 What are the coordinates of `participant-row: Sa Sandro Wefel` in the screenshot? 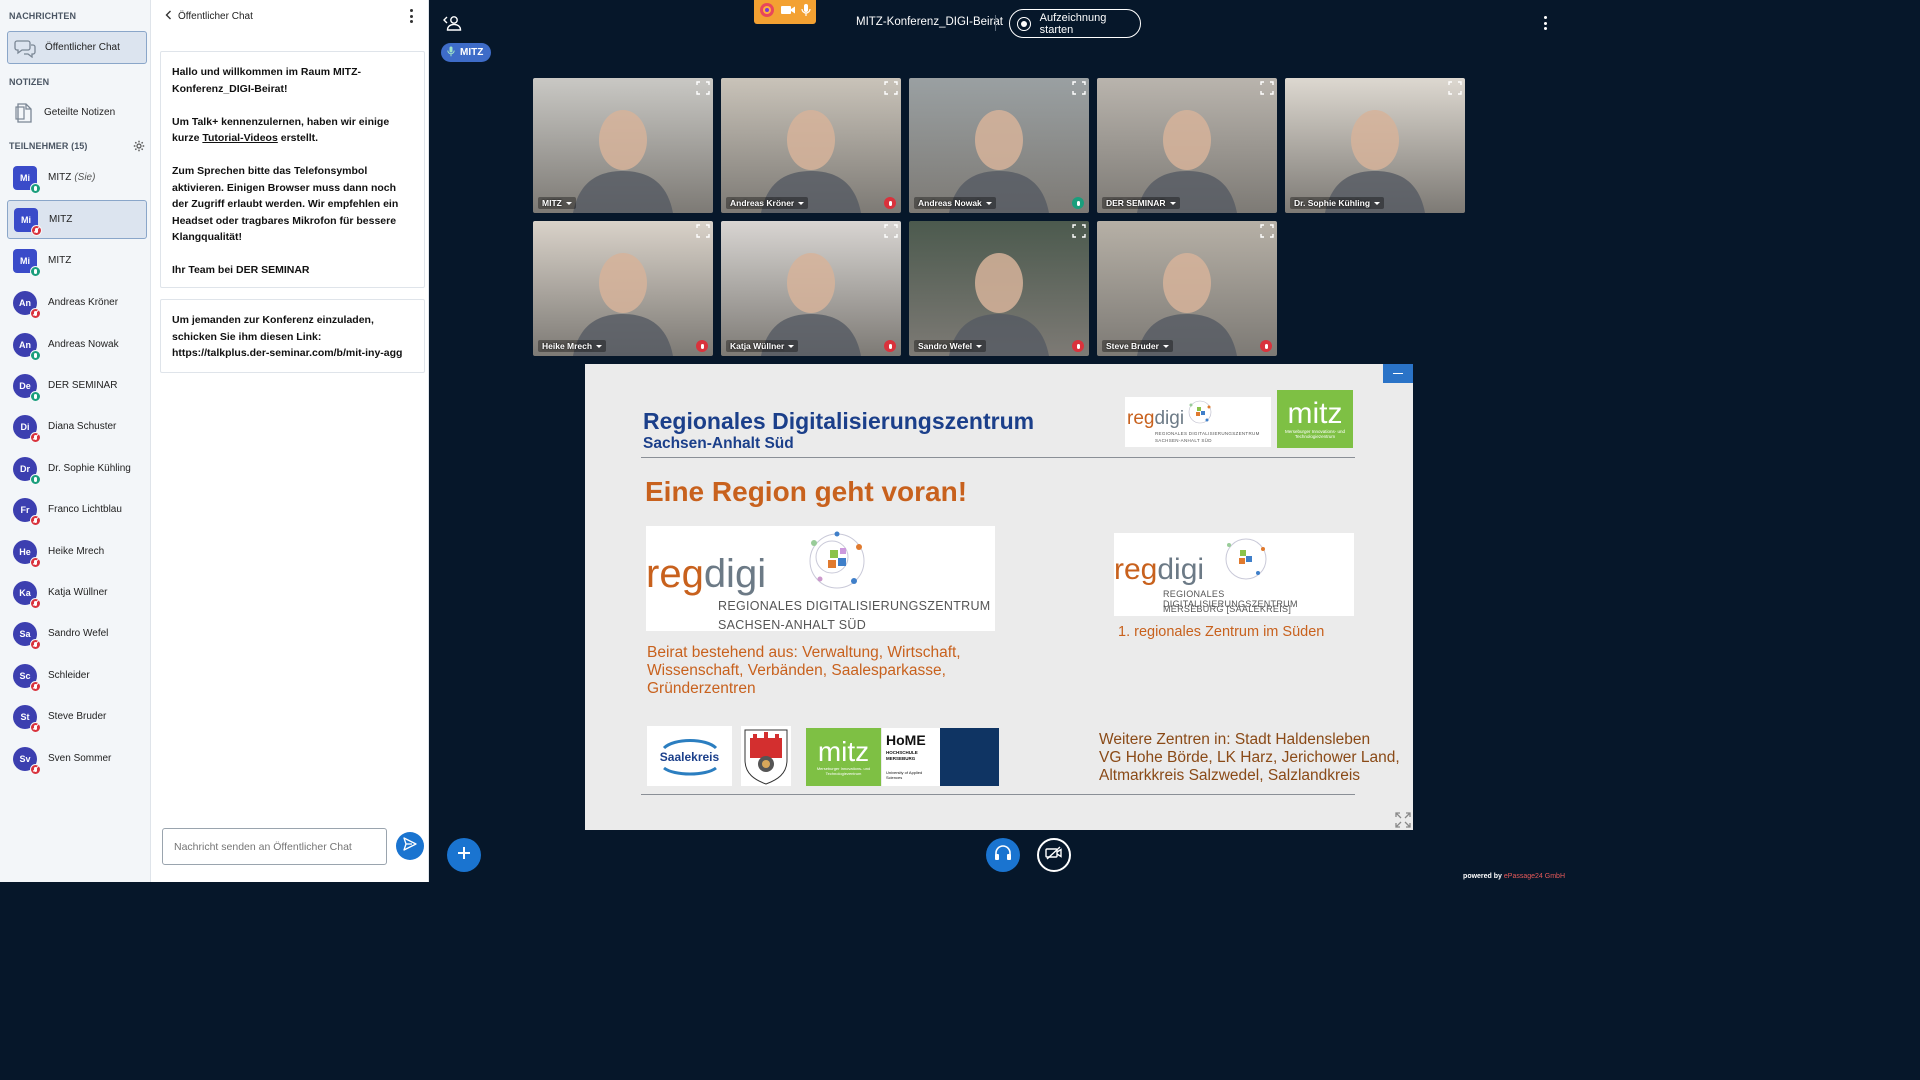 It's located at (77, 633).